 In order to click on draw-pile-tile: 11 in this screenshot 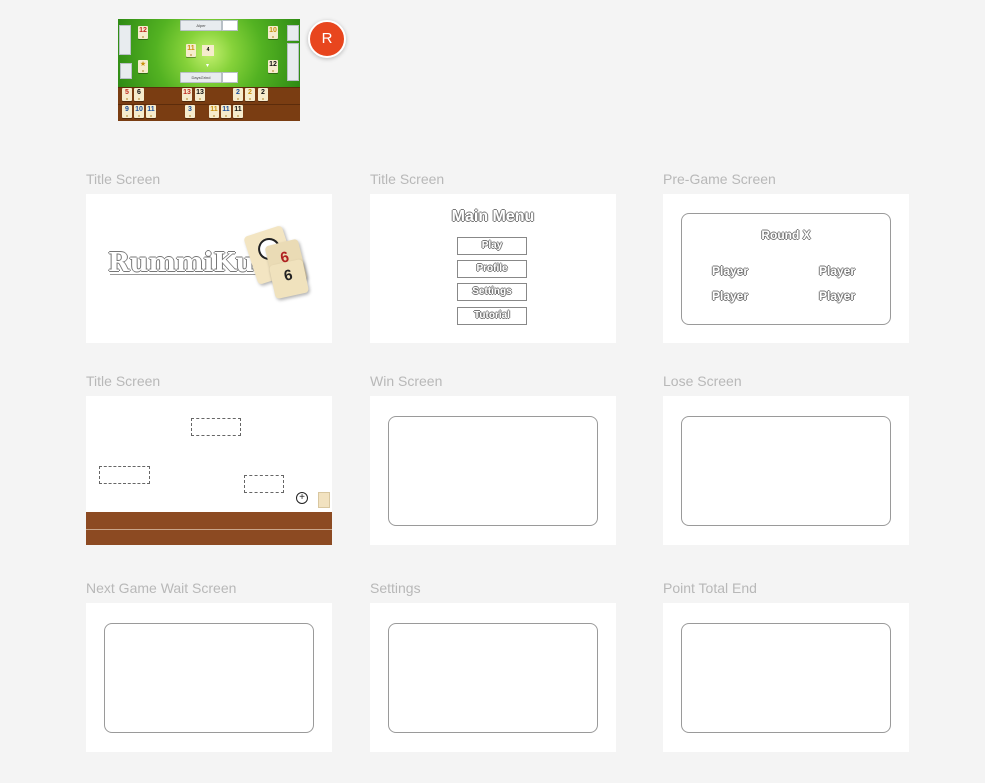, I will do `click(191, 50)`.